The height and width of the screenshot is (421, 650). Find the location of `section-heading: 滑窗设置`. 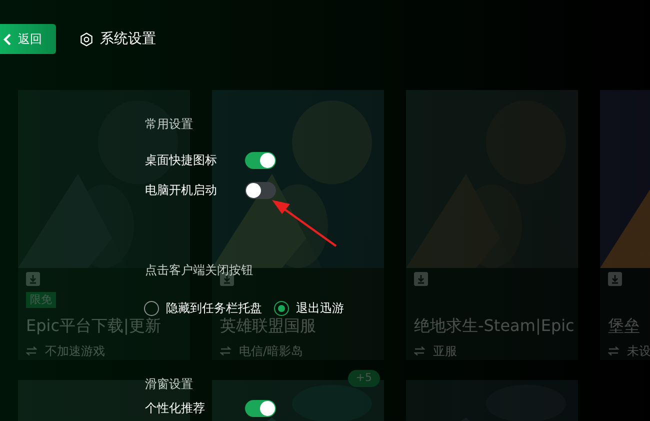

section-heading: 滑窗设置 is located at coordinates (169, 384).